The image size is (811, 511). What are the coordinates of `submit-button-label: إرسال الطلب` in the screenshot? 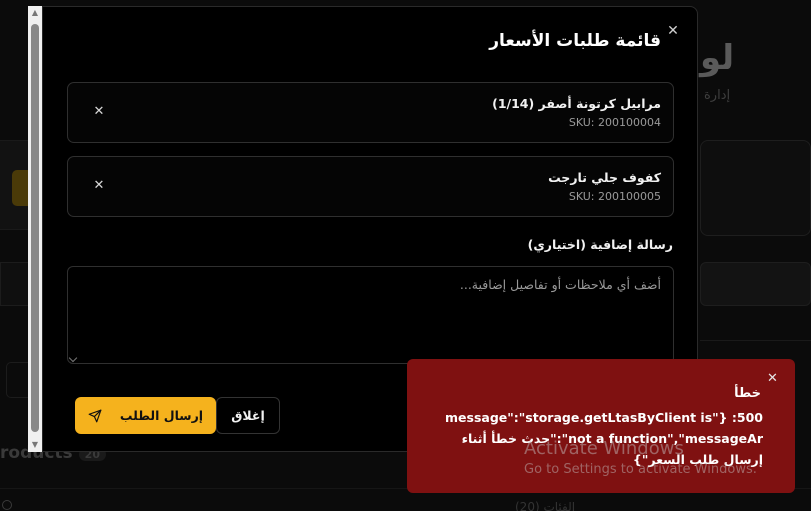 It's located at (161, 415).